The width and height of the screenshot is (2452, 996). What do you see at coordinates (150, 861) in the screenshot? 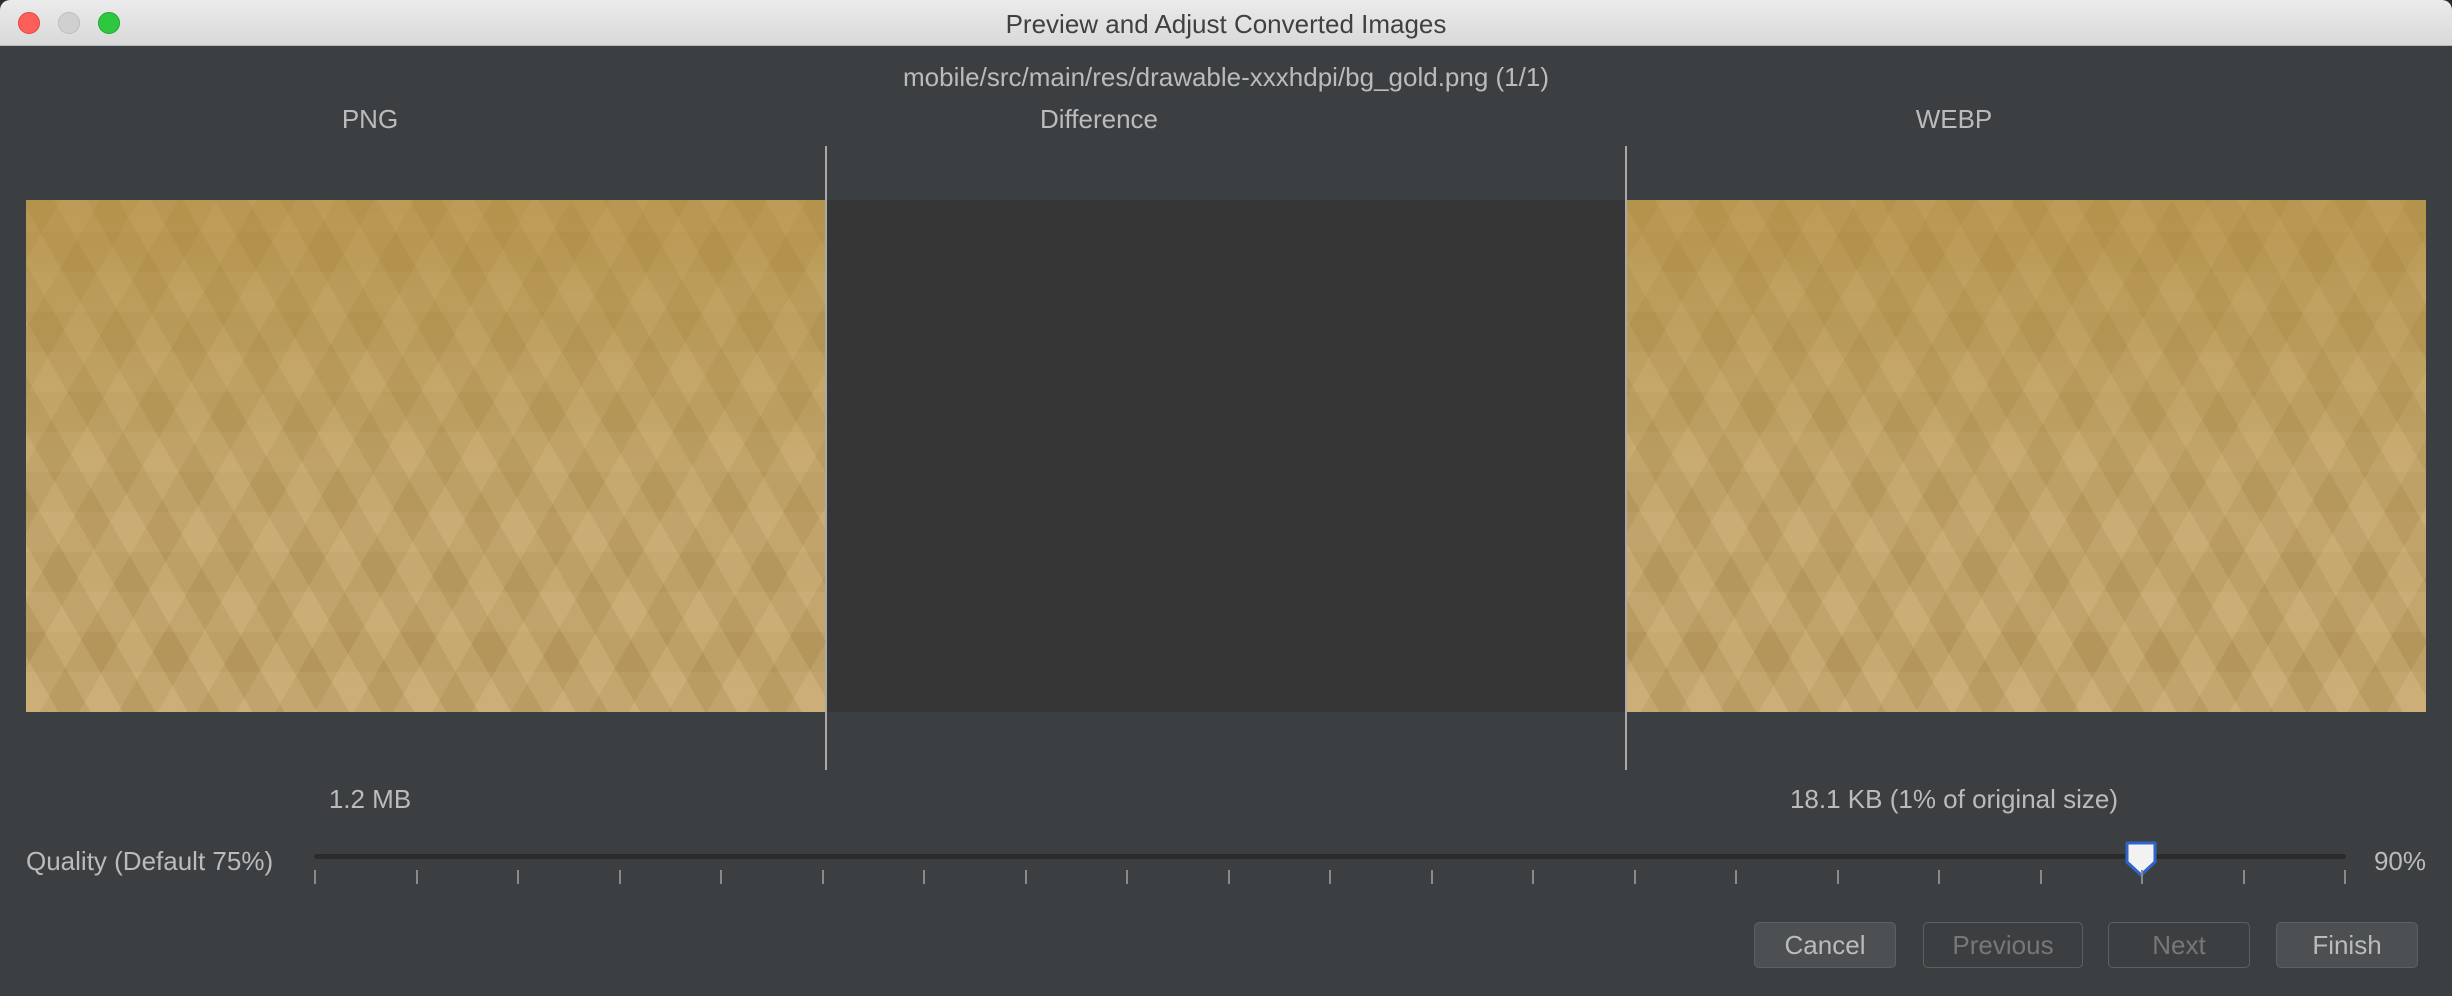
I see `quality-label: Quality (Default 75%)` at bounding box center [150, 861].